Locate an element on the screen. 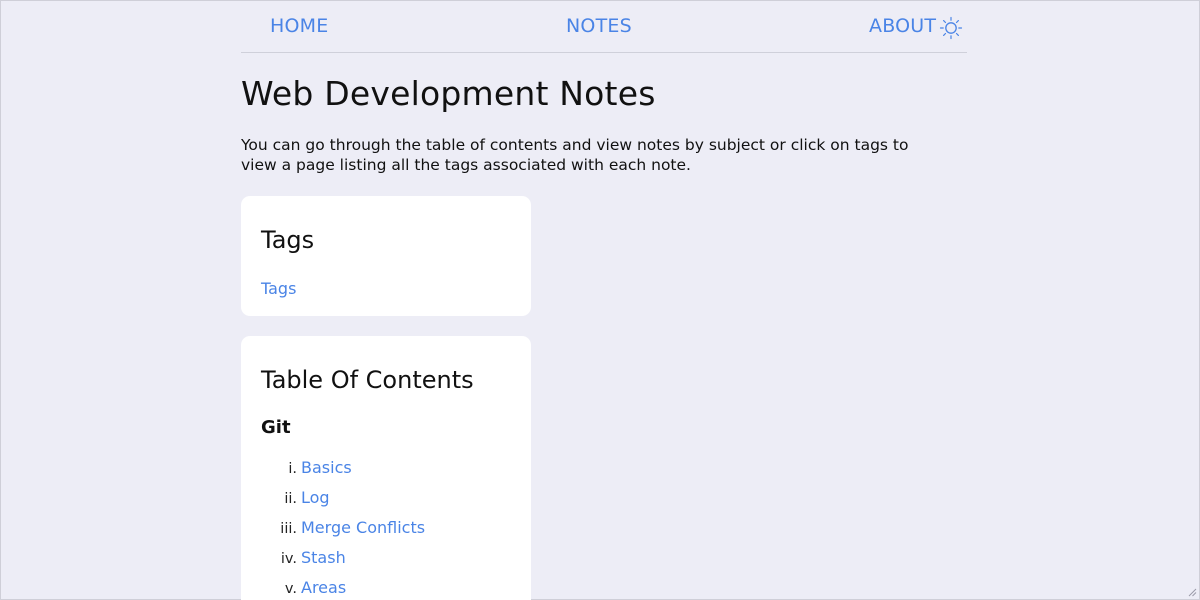  nav-home-link: HOME is located at coordinates (299, 26).